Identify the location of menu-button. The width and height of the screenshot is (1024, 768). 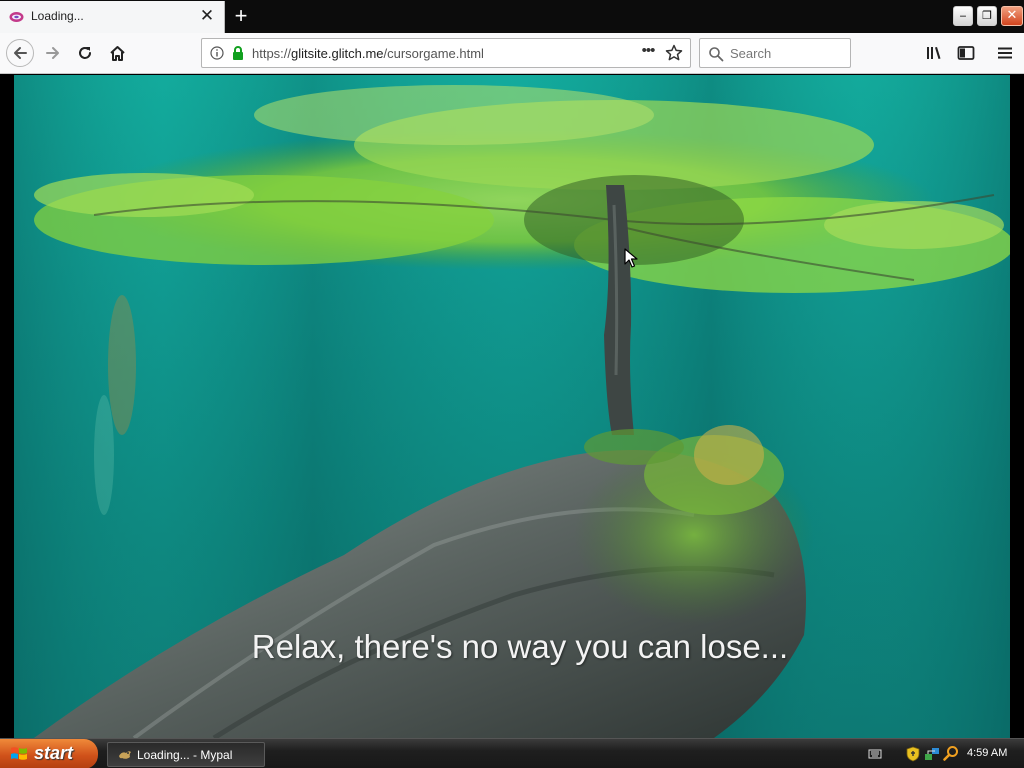
(1005, 53).